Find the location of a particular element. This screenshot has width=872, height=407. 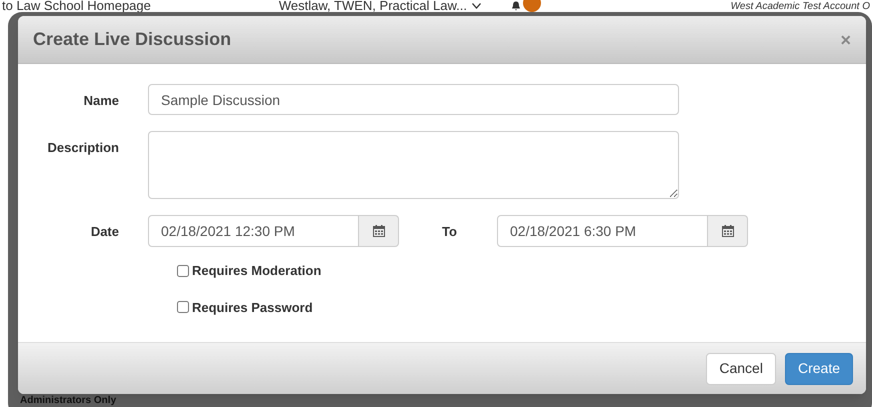

create-button: Create is located at coordinates (818, 368).